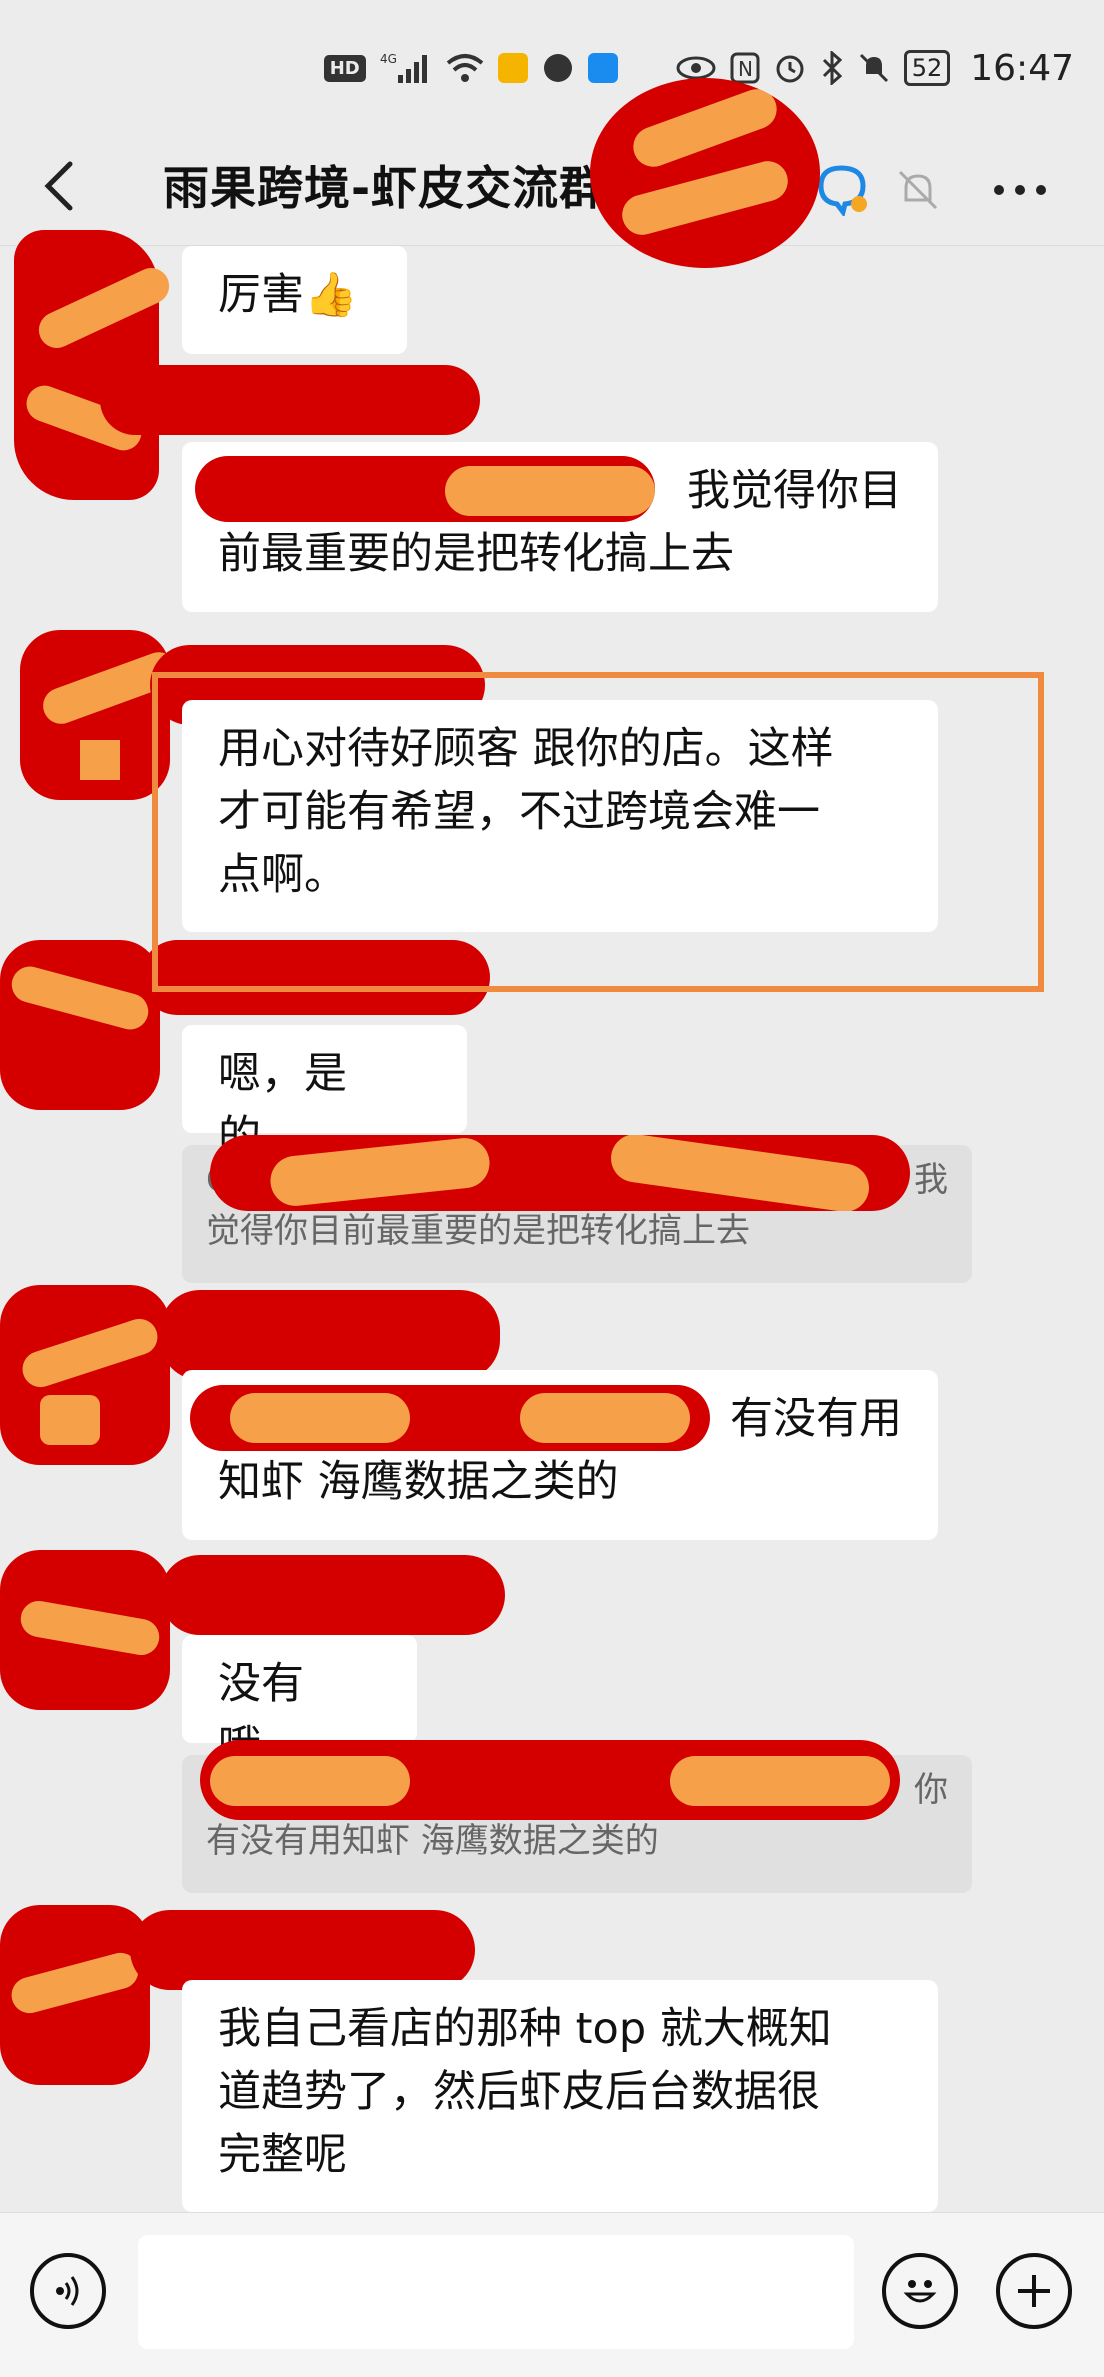  What do you see at coordinates (1022, 68) in the screenshot?
I see `clock: 16:47` at bounding box center [1022, 68].